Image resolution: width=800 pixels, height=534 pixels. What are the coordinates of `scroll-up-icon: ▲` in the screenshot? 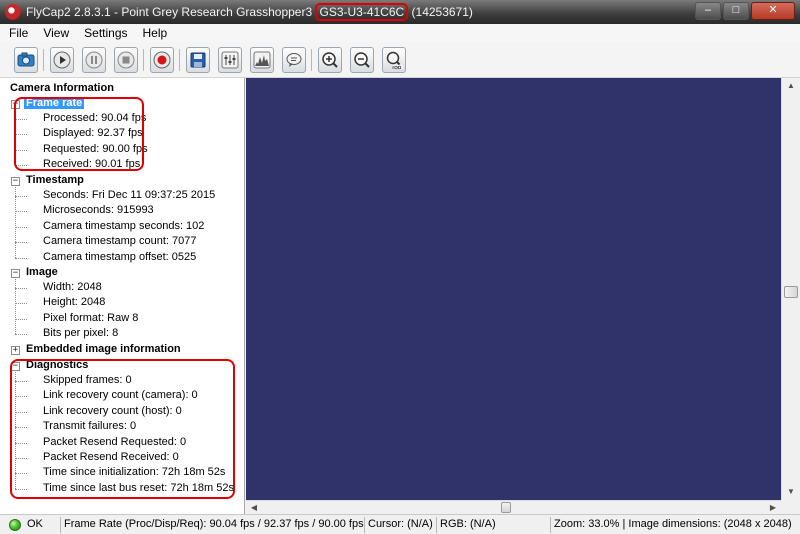 It's located at (791, 86).